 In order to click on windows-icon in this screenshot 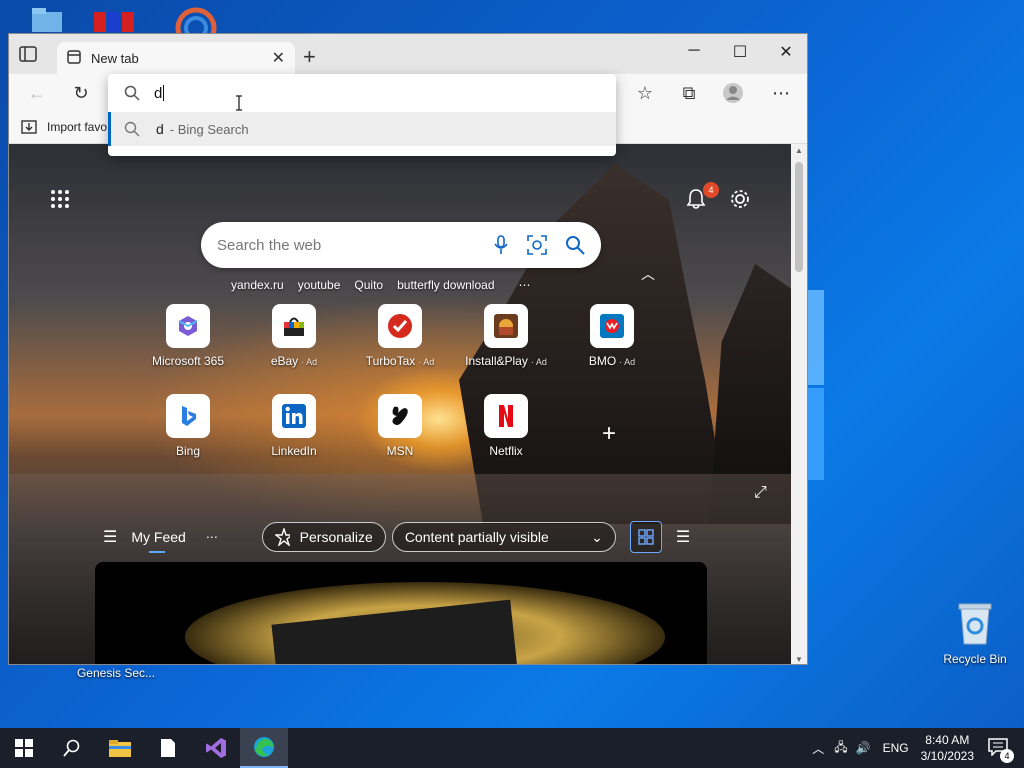, I will do `click(24, 748)`.